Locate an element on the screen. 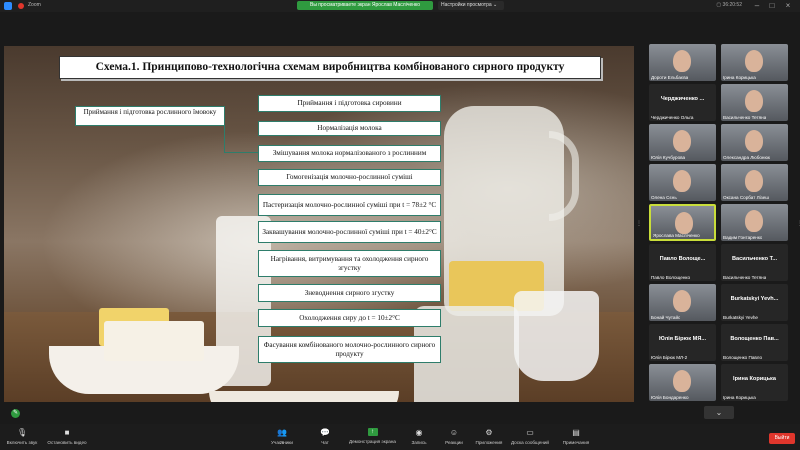 The image size is (800, 450). participant-name: Ірина Корицька is located at coordinates (739, 77).